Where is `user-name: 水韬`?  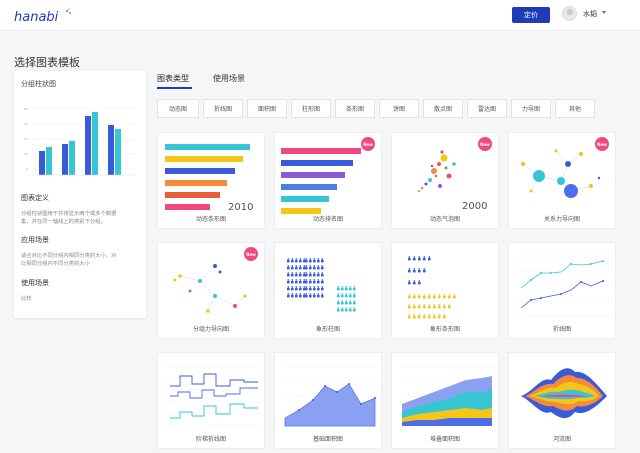
user-name: 水韬 is located at coordinates (590, 14).